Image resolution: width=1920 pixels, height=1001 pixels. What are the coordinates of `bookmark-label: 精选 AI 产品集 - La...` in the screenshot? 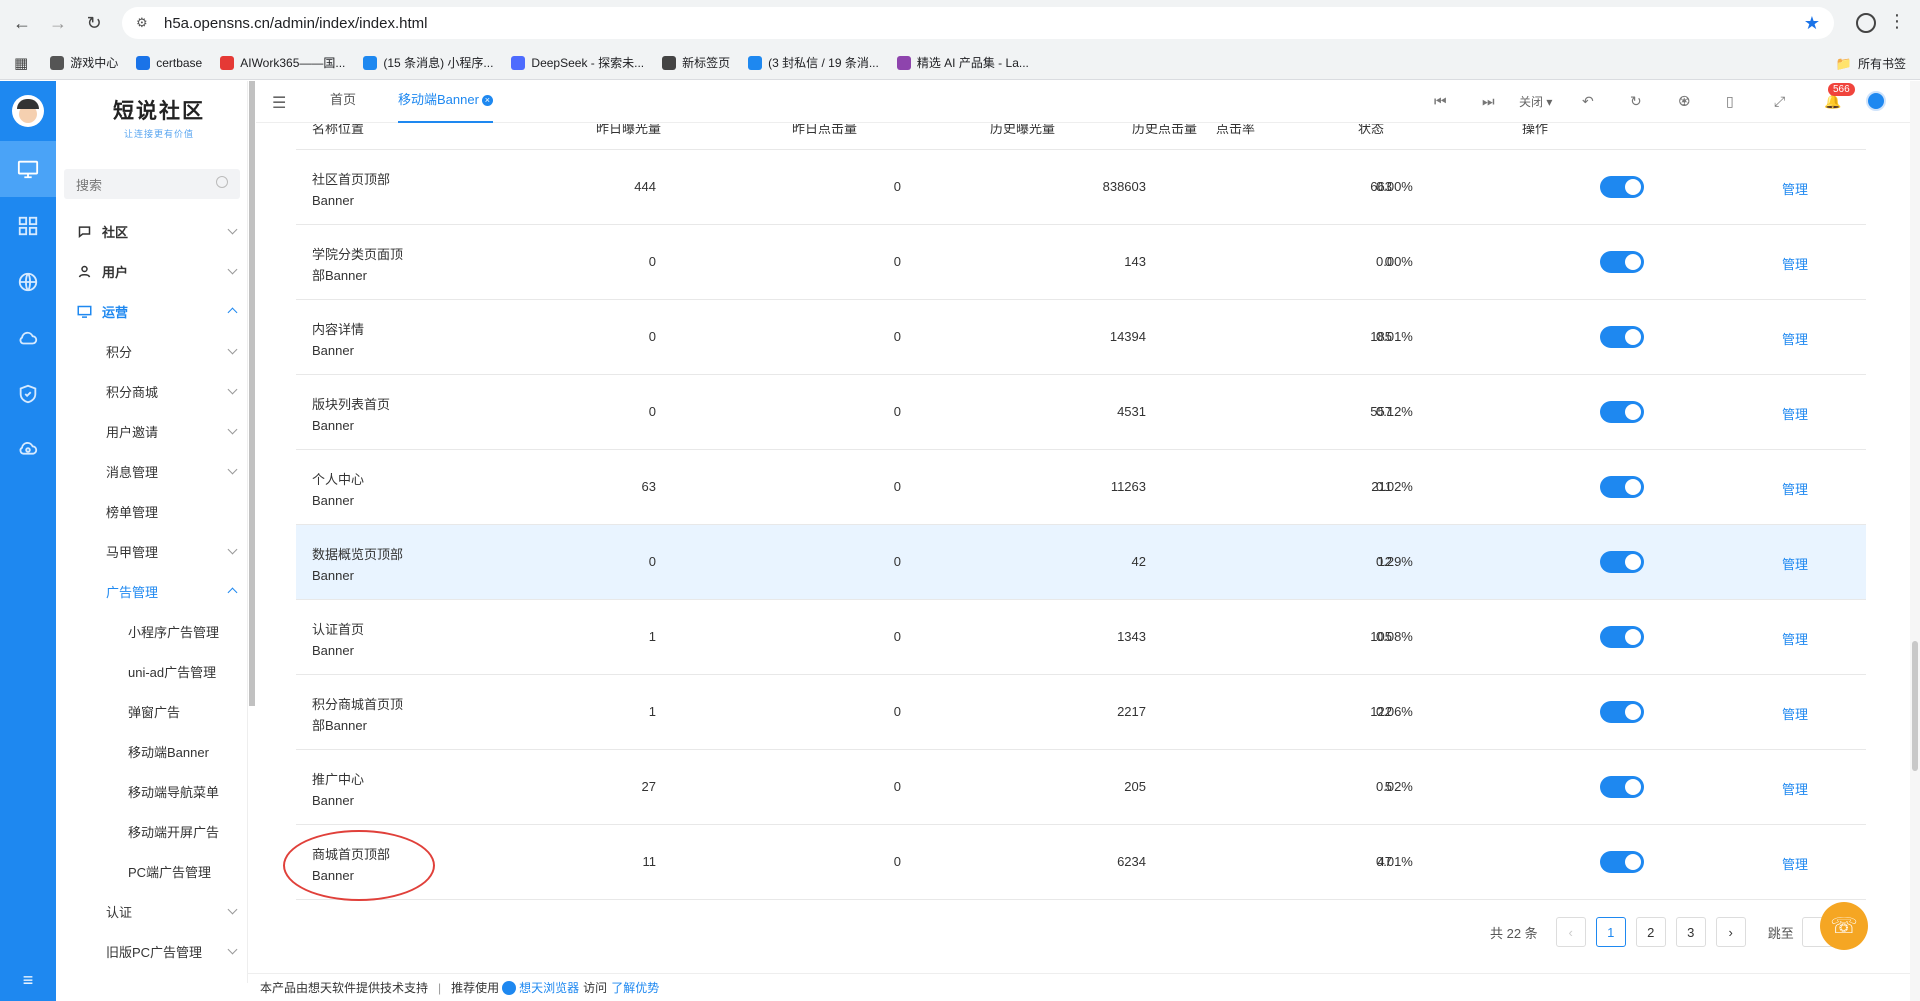 It's located at (972, 63).